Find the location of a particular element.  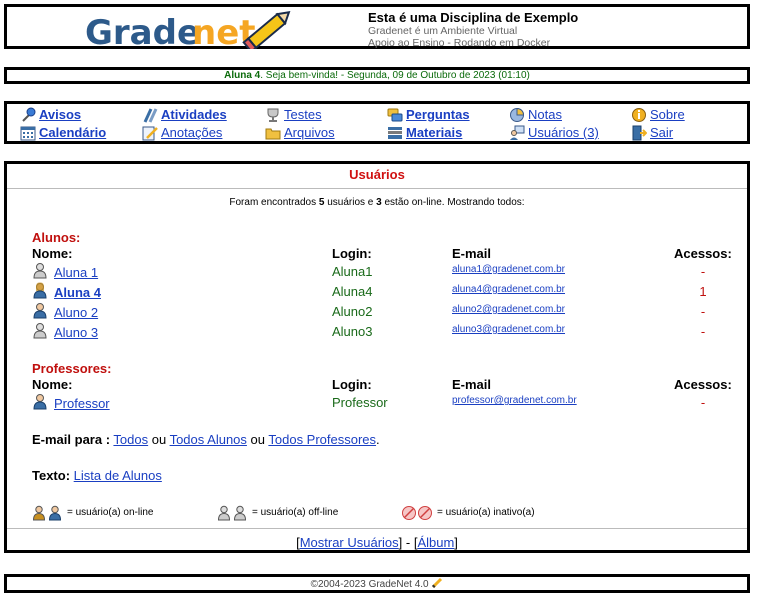

user-access-count: 1 is located at coordinates (703, 291).